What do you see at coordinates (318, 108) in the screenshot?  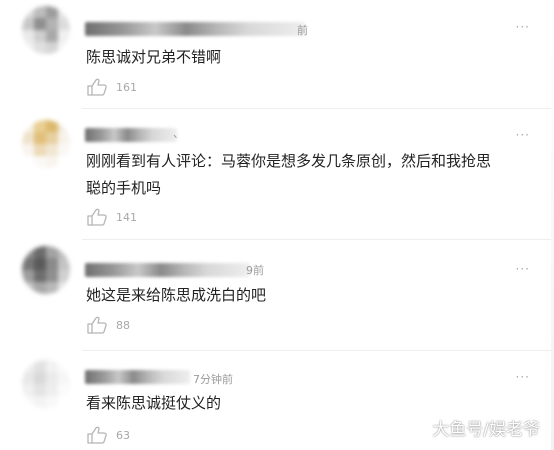 I see `divider` at bounding box center [318, 108].